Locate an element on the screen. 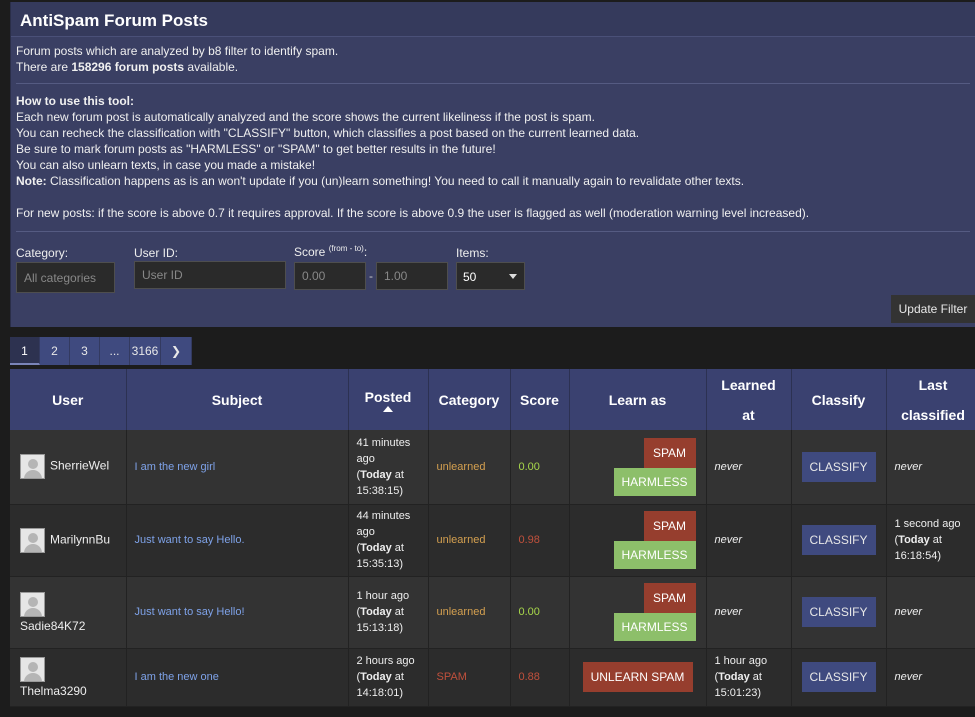 This screenshot has width=975, height=717. posted-cell: 41 minutes ago (Today at 15:38:15) is located at coordinates (388, 467).